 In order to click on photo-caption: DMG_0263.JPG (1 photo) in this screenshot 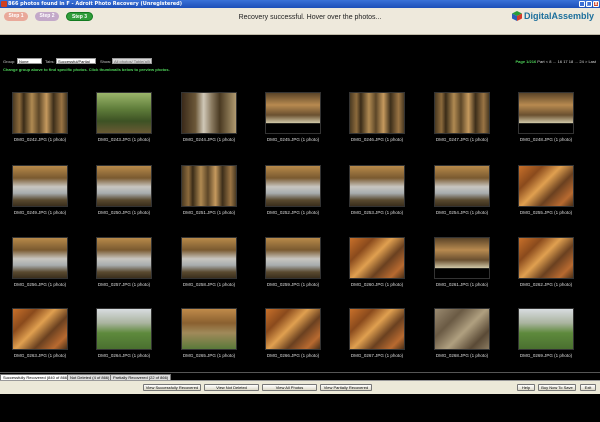, I will do `click(40, 355)`.